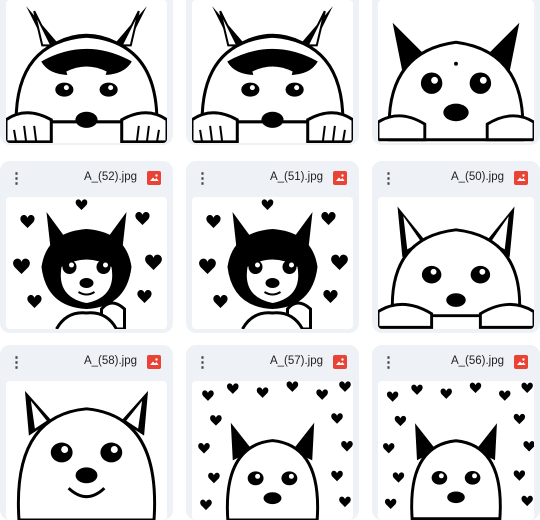 The image size is (540, 520). I want to click on file-name: A_(52).jpg, so click(110, 177).